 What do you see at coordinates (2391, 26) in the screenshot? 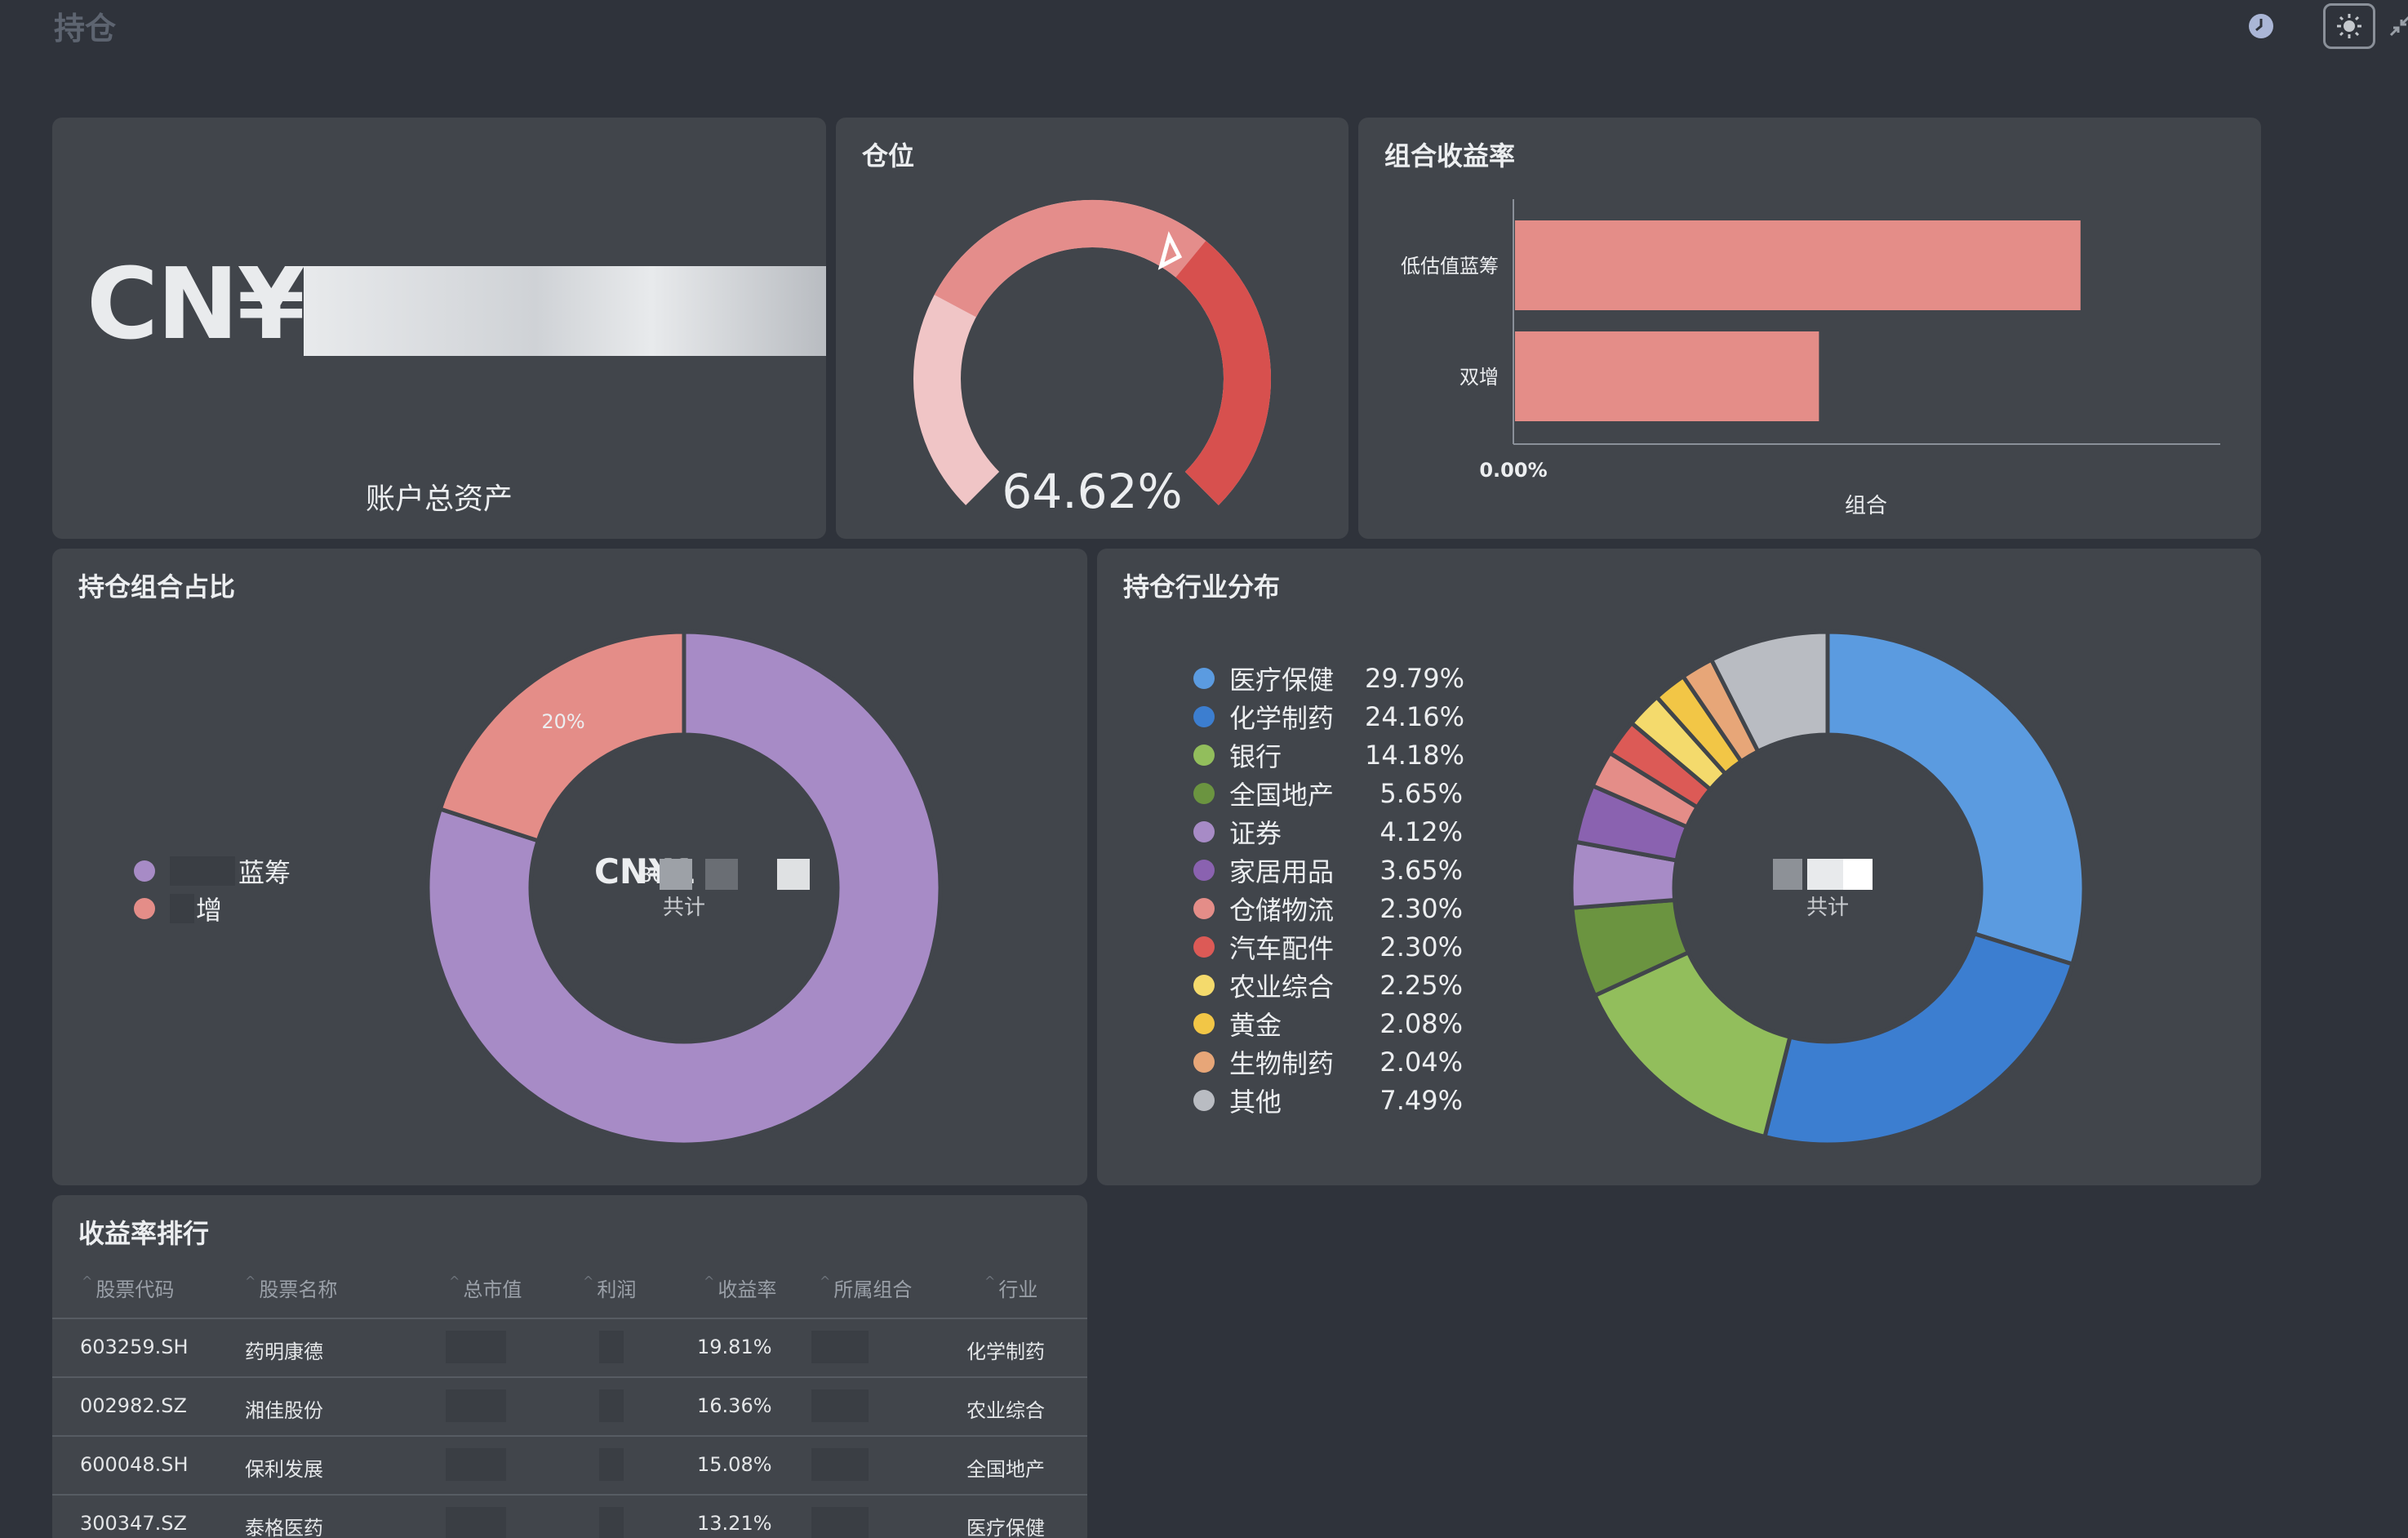
I see `collapse-icon` at bounding box center [2391, 26].